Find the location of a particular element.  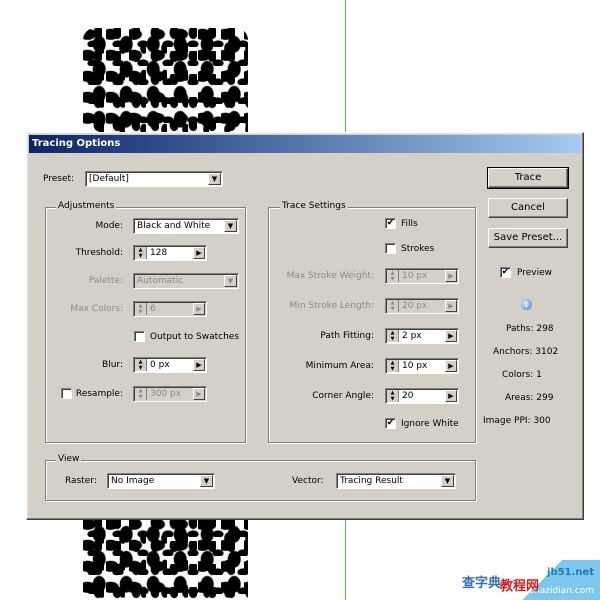

blur-stepper: ▲ ▼ 0 px ▶ is located at coordinates (170, 365).